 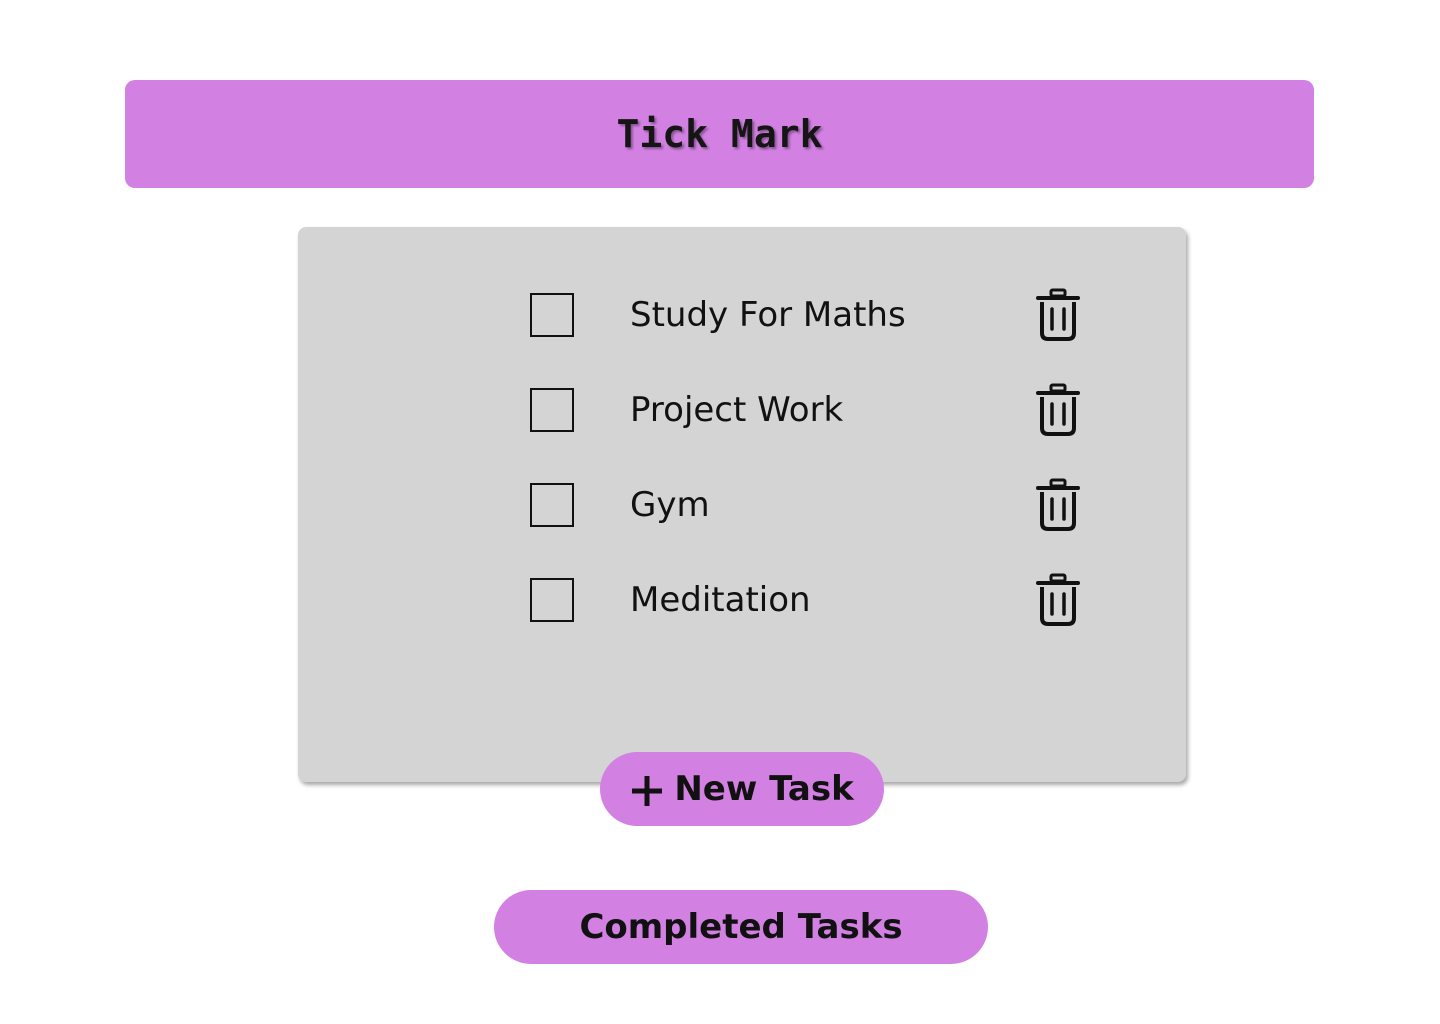 I want to click on new-task-button: New Task, so click(x=742, y=789).